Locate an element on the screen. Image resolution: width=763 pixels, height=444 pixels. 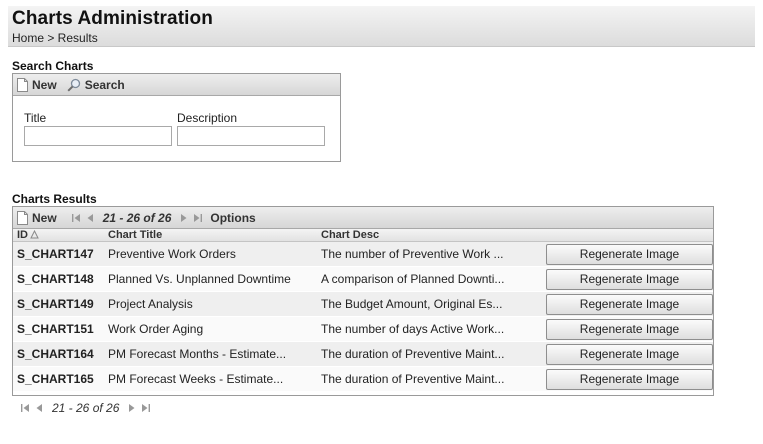
page-title: Charts Administration is located at coordinates (112, 18).